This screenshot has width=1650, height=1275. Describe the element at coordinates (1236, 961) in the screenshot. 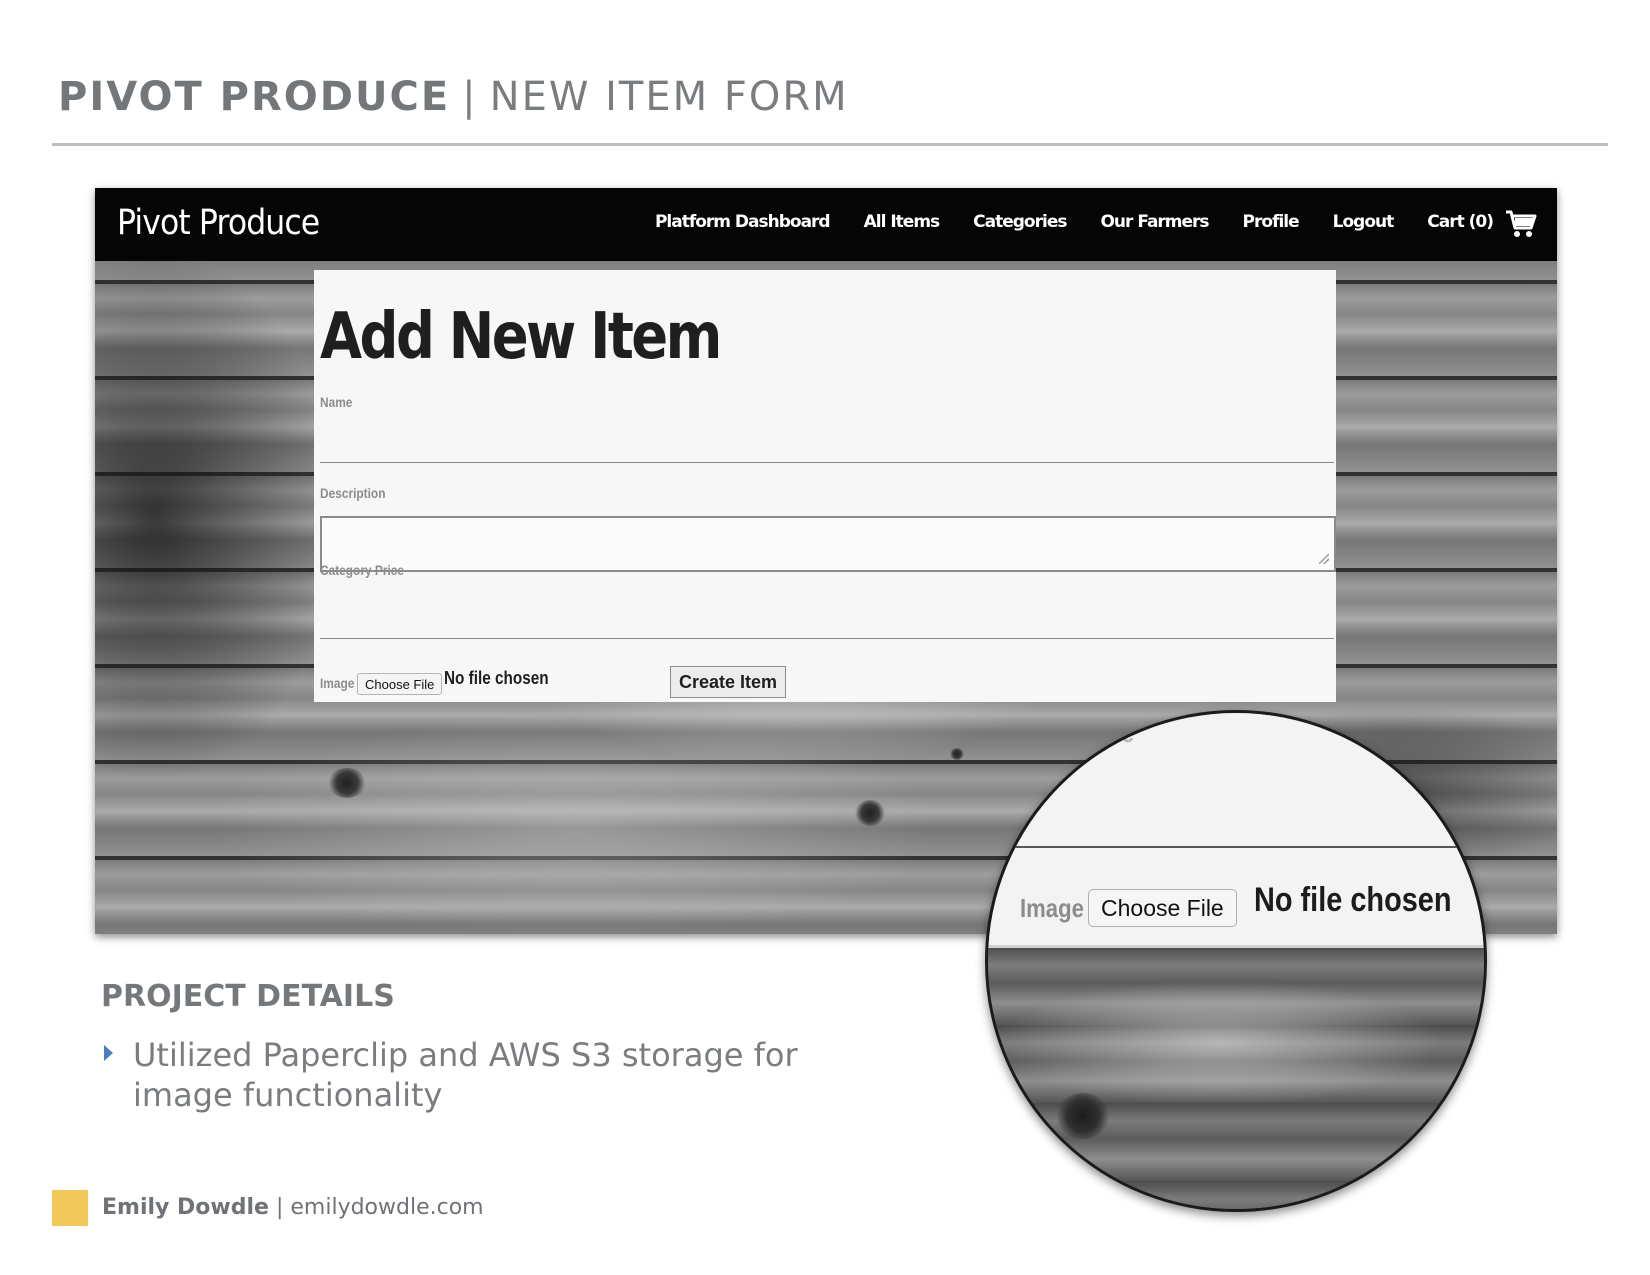

I see `magnifier-zoom: rice Image Choose File No file chosen` at that location.